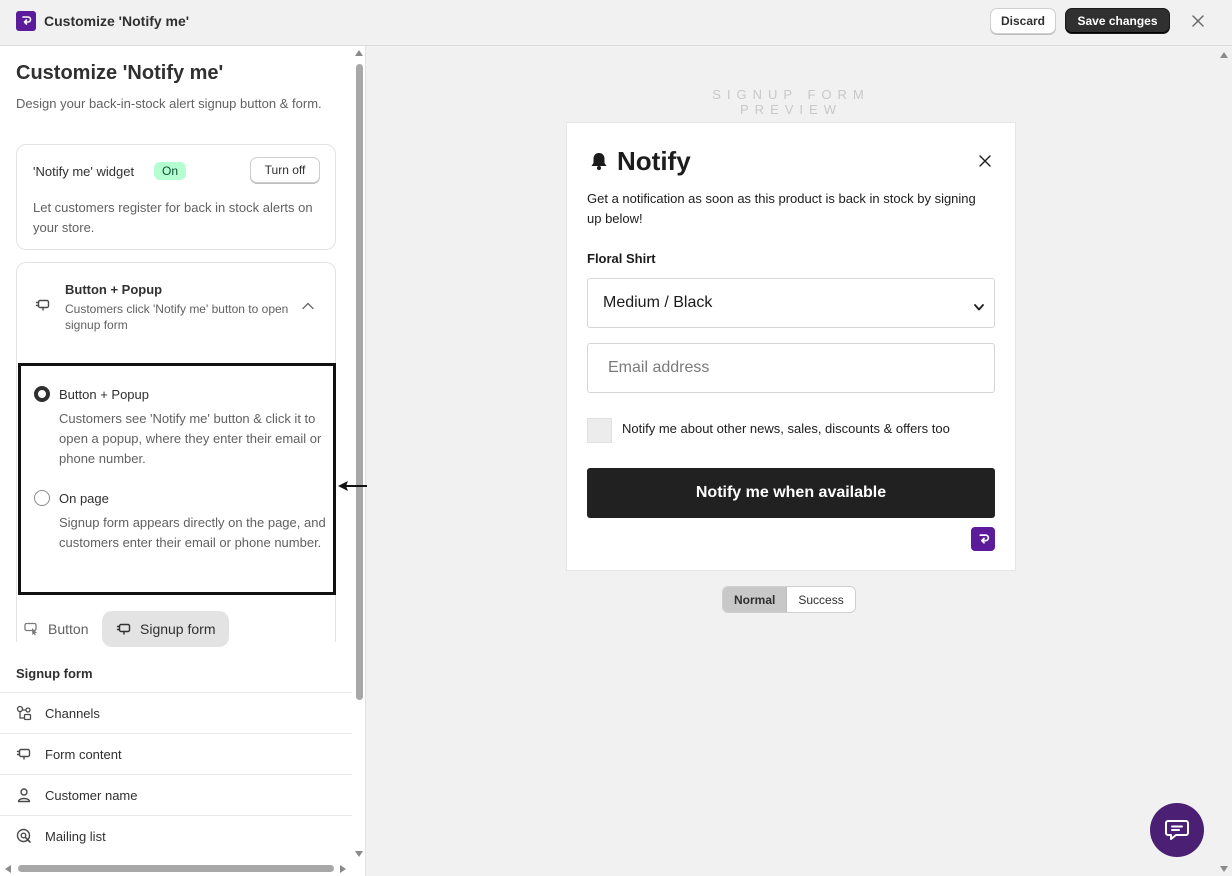 The width and height of the screenshot is (1232, 876). I want to click on state-success-button: Success, so click(821, 599).